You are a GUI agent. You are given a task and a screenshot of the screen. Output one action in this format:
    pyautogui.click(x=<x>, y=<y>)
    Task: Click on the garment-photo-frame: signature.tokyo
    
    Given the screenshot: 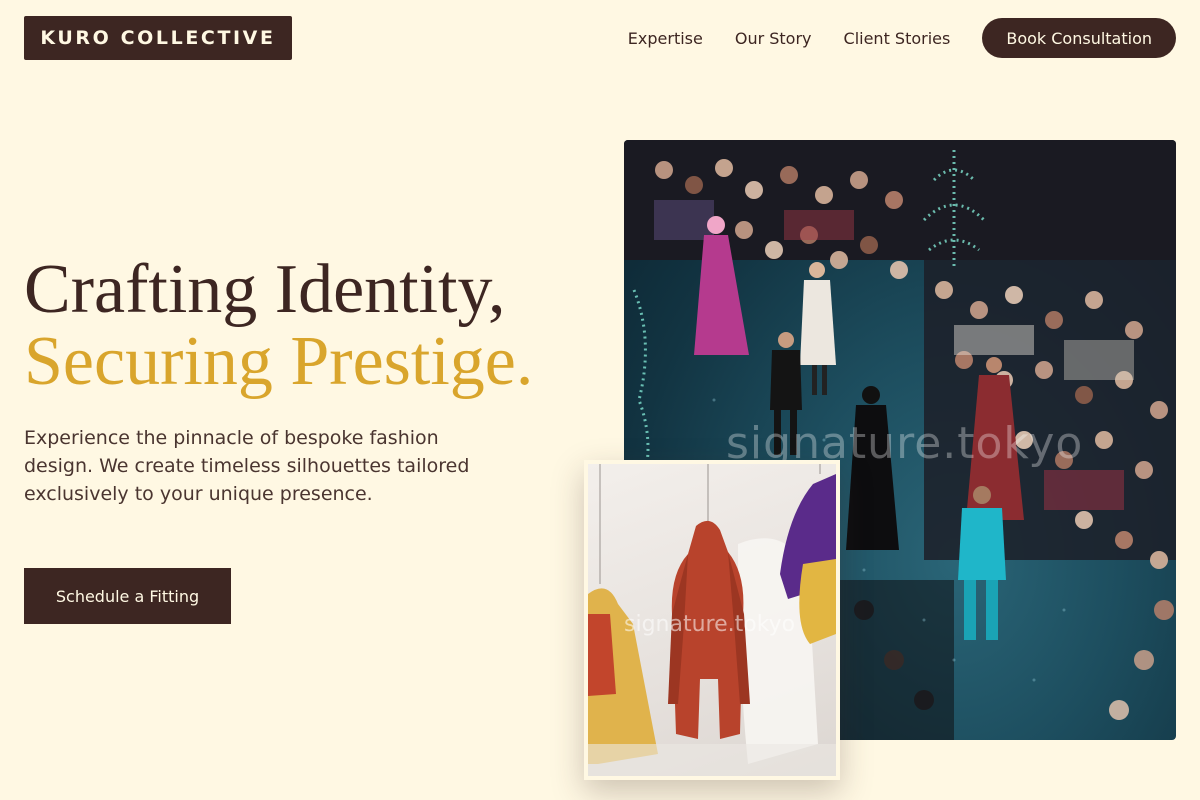 What is the action you would take?
    pyautogui.click(x=712, y=620)
    